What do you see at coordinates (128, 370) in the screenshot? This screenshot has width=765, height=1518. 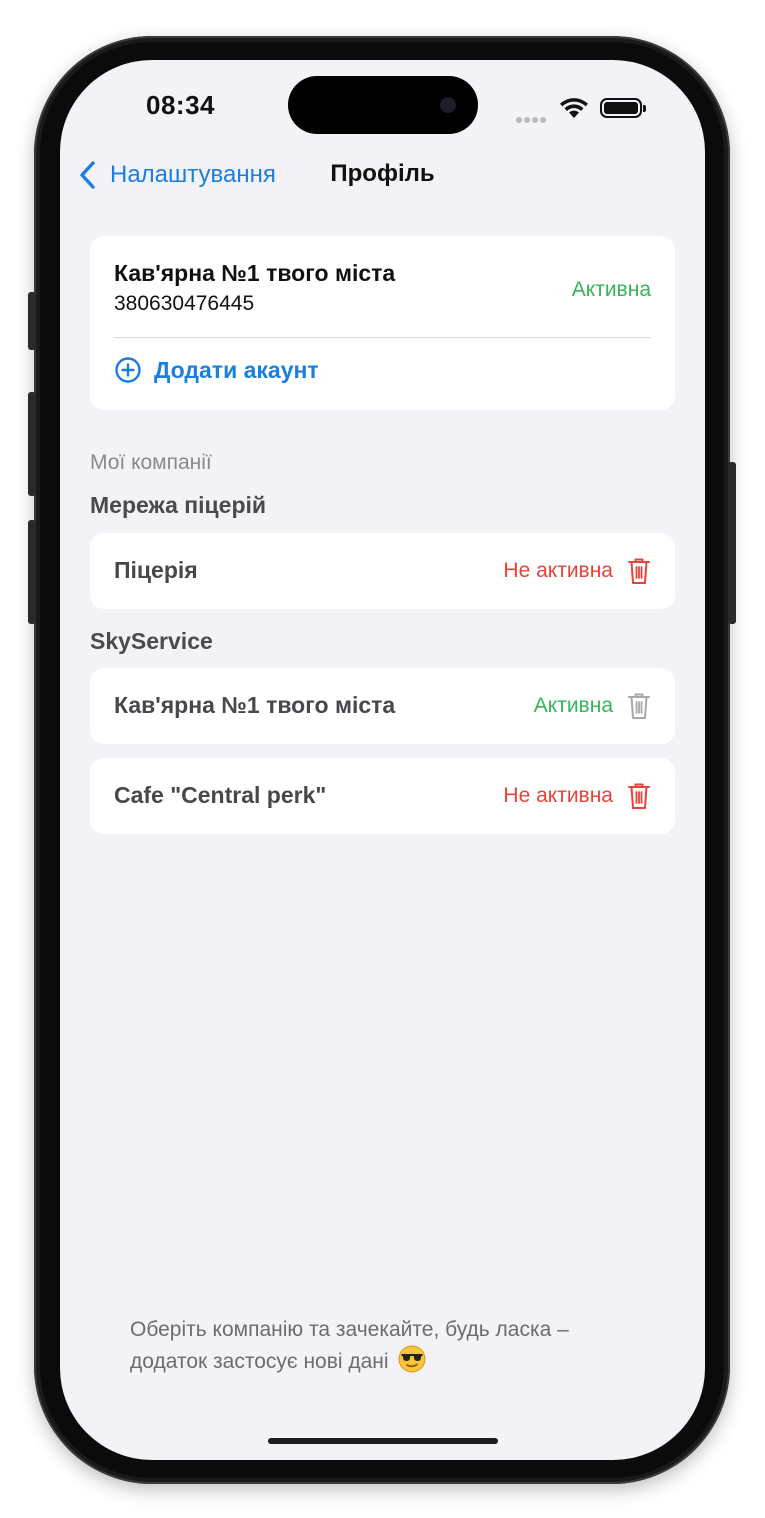 I see `plus-circle-icon` at bounding box center [128, 370].